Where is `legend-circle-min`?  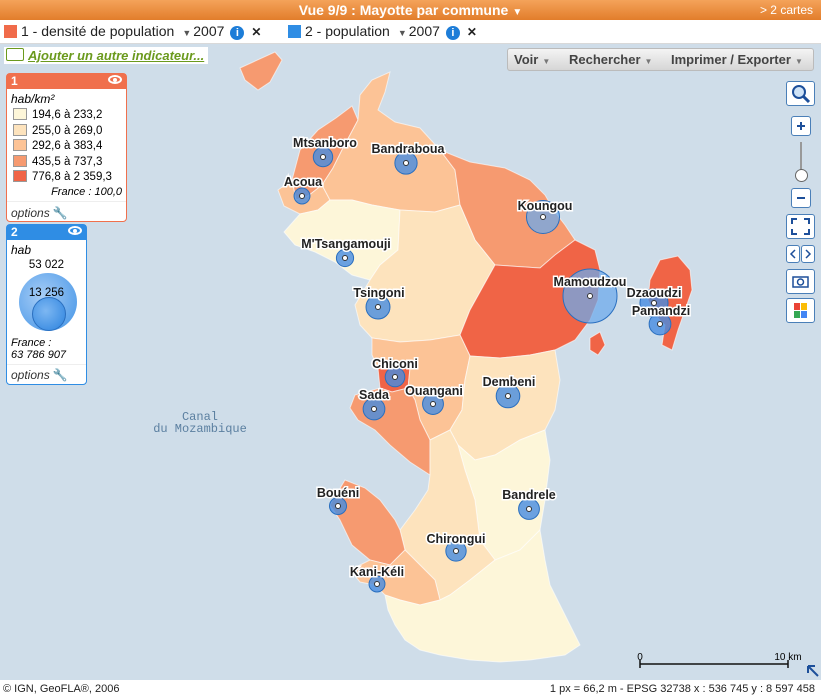 legend-circle-min is located at coordinates (49, 314).